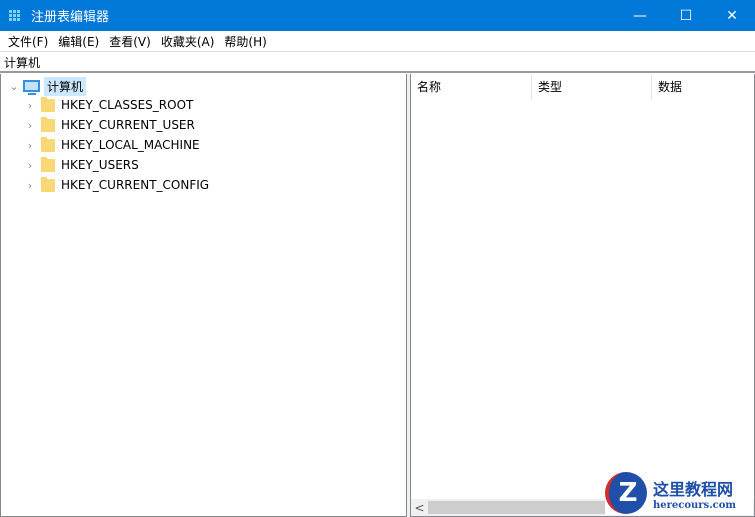 Image resolution: width=755 pixels, height=517 pixels. What do you see at coordinates (626, 493) in the screenshot?
I see `watermark-logo: Z` at bounding box center [626, 493].